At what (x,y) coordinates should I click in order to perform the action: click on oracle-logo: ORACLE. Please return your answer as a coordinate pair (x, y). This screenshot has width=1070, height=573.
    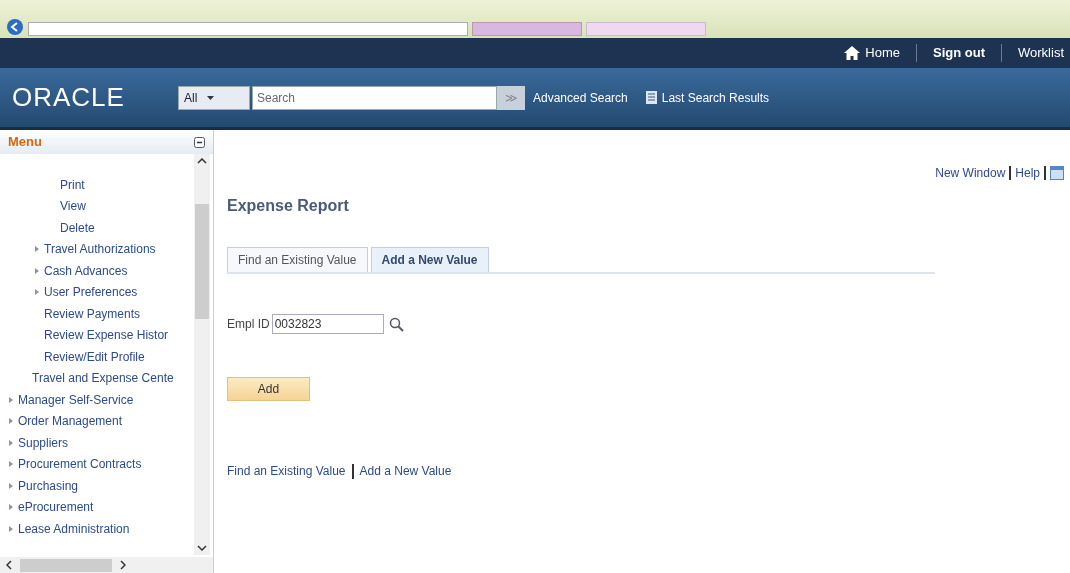
    Looking at the image, I should click on (69, 97).